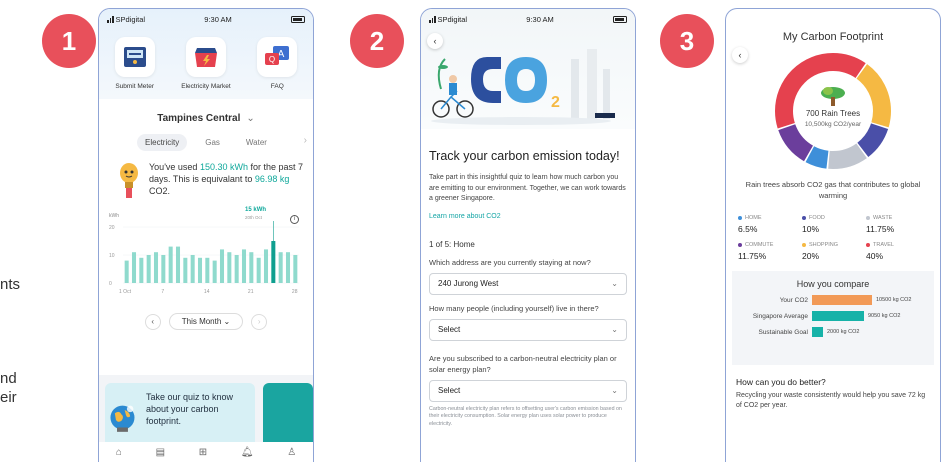 This screenshot has width=944, height=462. Describe the element at coordinates (894, 300) in the screenshot. I see `compare-value: 10500 kg CO2` at that location.